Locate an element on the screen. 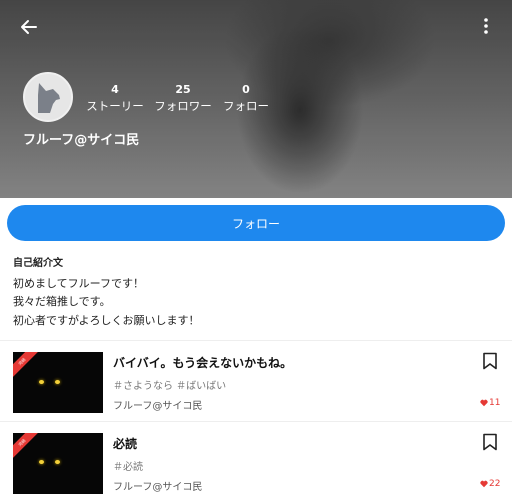 This screenshot has height=498, width=512. avatar is located at coordinates (48, 97).